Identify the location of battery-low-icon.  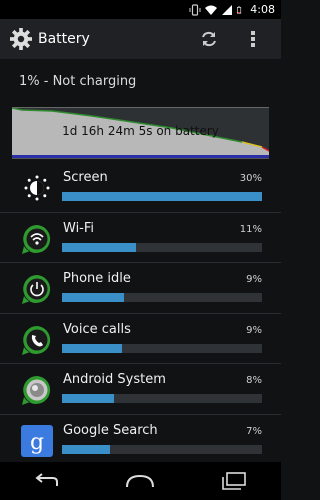
(239, 10).